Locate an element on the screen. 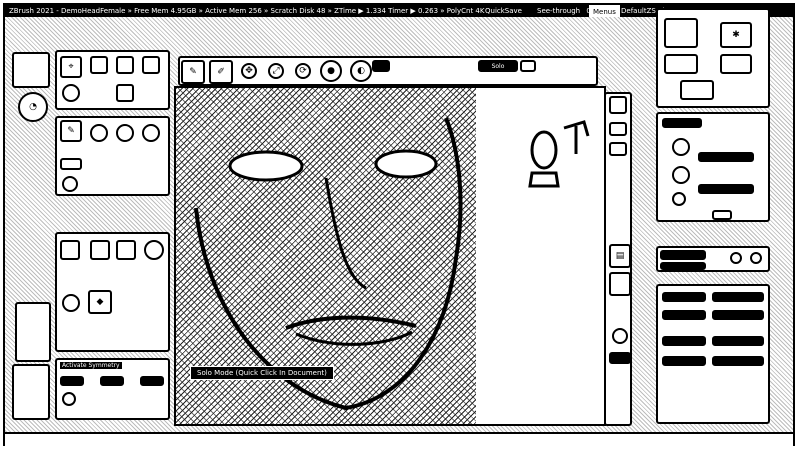  left-top-widget is located at coordinates (31, 70).